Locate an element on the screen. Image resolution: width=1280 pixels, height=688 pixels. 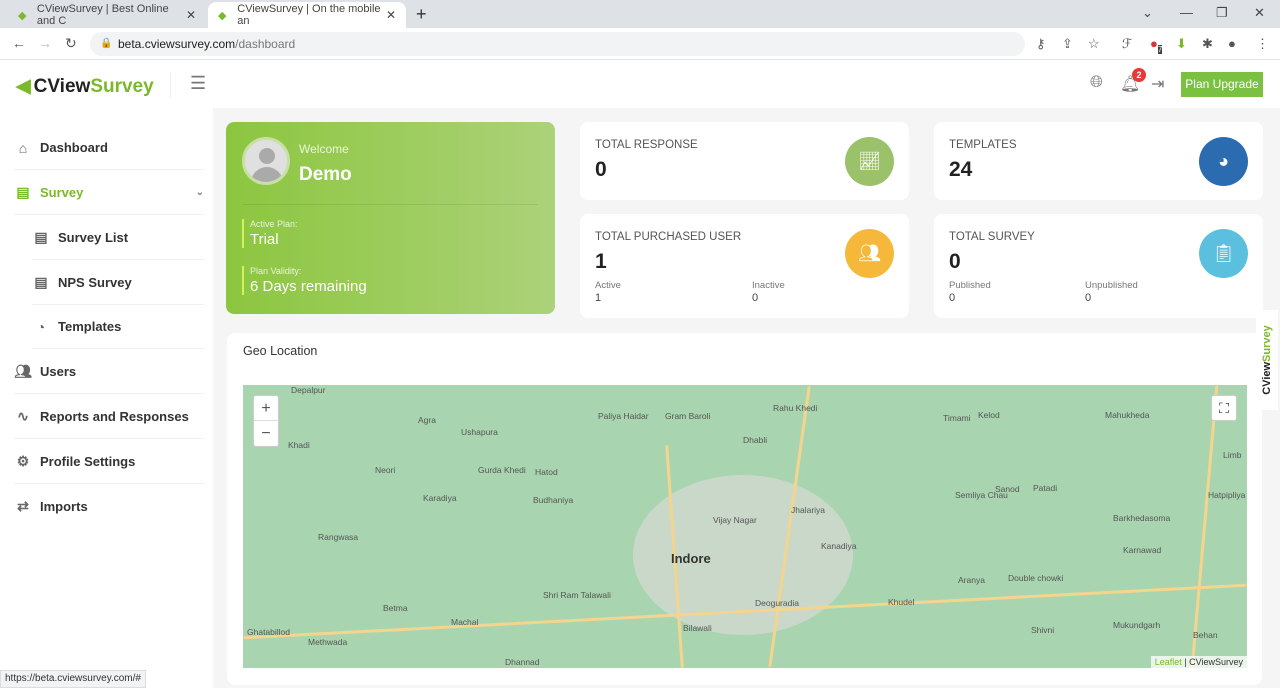
key-icon: ⚷ is located at coordinates (1041, 44).